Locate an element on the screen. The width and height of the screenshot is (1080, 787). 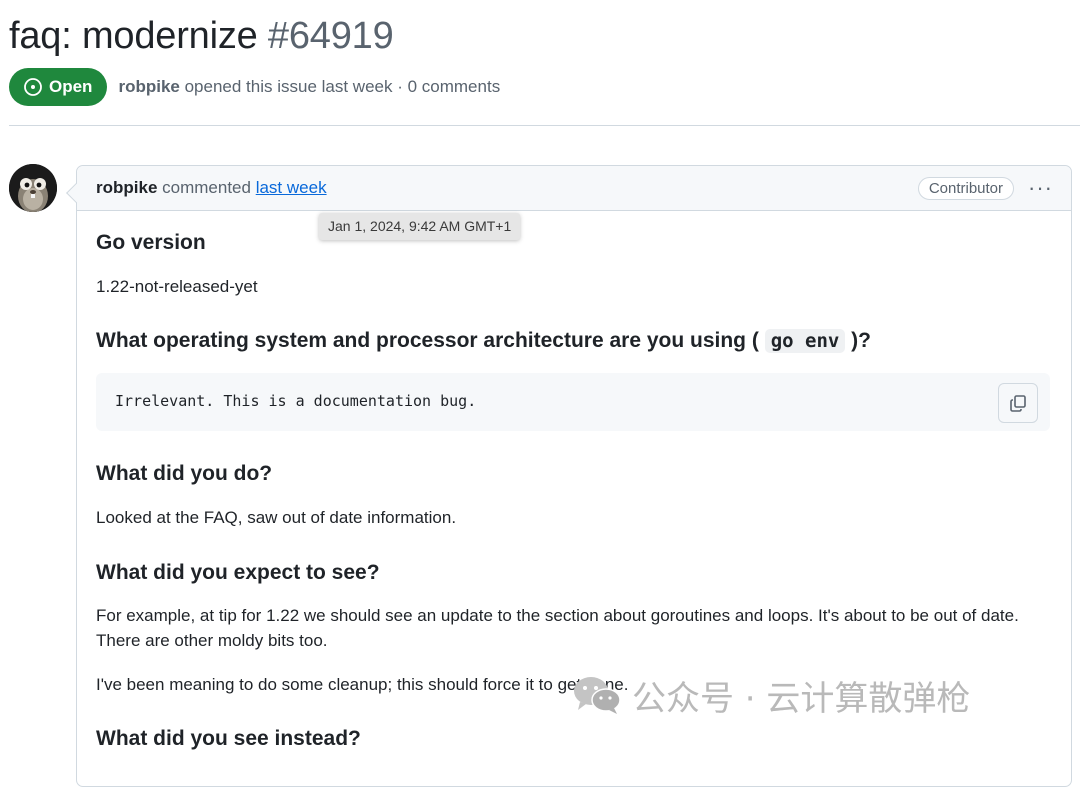
os-heading-code: go env is located at coordinates (805, 341).